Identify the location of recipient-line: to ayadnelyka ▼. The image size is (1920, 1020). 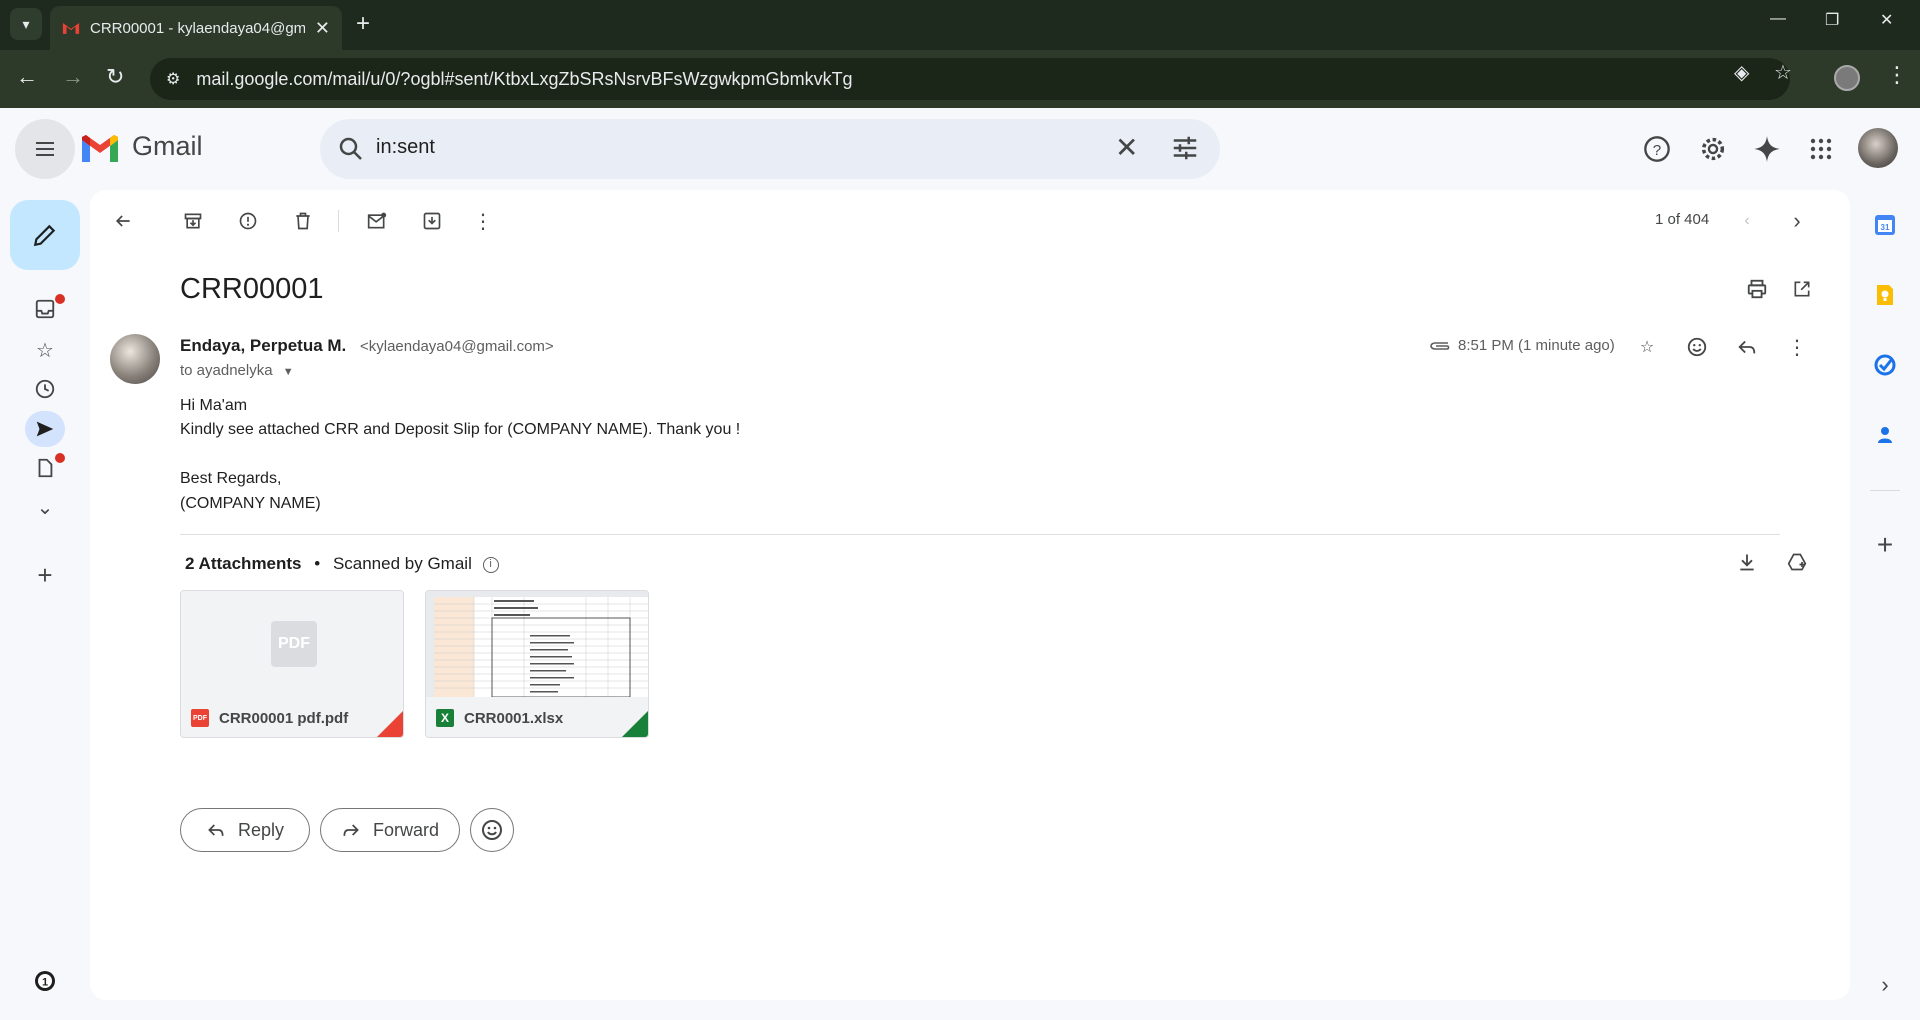
(237, 370).